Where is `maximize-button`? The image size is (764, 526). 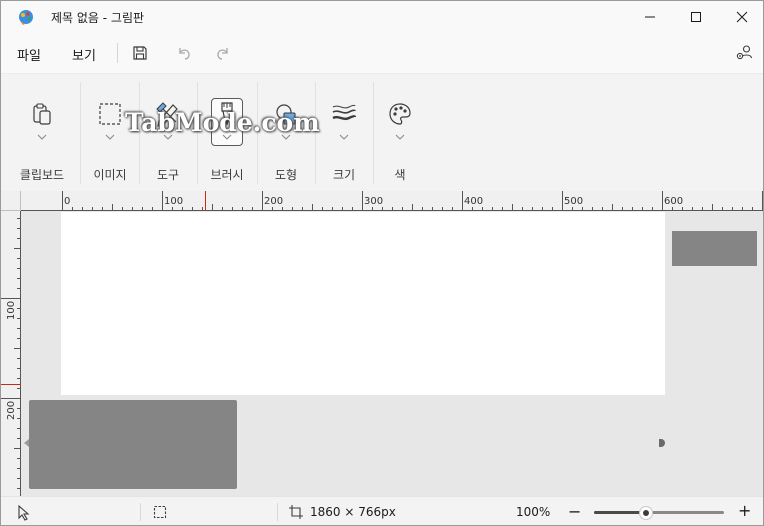
maximize-button is located at coordinates (696, 17).